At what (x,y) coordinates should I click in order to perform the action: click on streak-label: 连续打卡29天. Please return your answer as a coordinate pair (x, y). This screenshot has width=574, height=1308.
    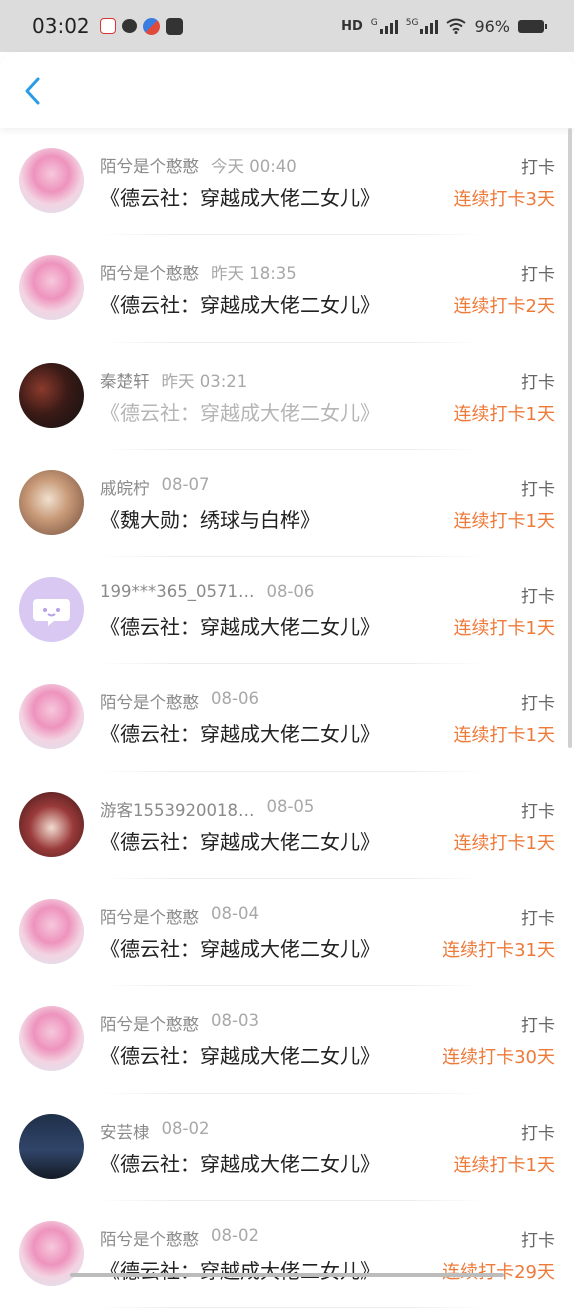
    Looking at the image, I should click on (498, 1271).